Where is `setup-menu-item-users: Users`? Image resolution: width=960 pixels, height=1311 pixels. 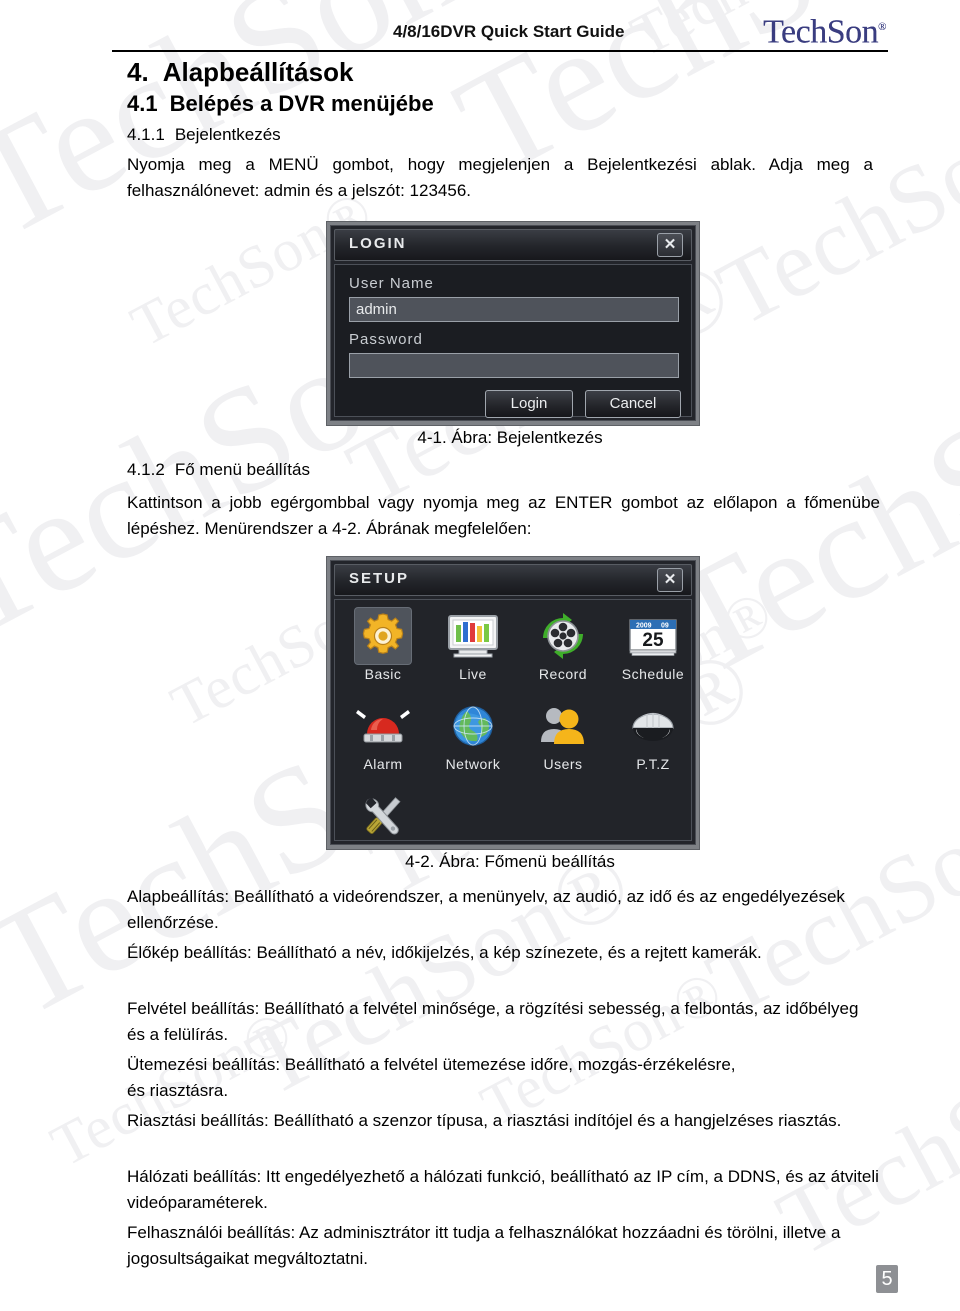 setup-menu-item-users: Users is located at coordinates (563, 735).